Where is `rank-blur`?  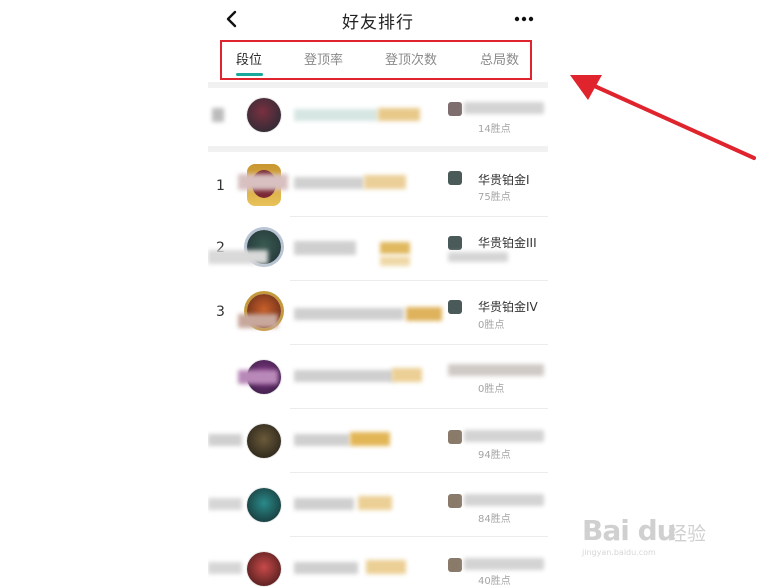
rank-blur is located at coordinates (218, 115).